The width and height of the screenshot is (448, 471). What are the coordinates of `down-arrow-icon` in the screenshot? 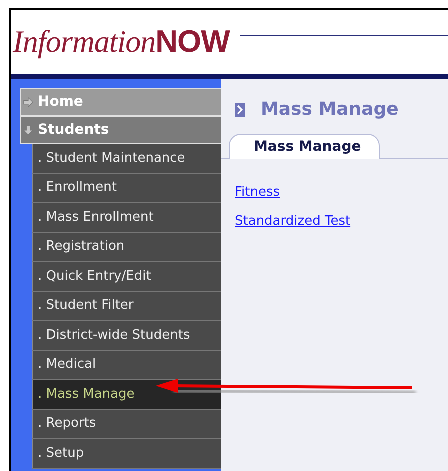 It's located at (28, 130).